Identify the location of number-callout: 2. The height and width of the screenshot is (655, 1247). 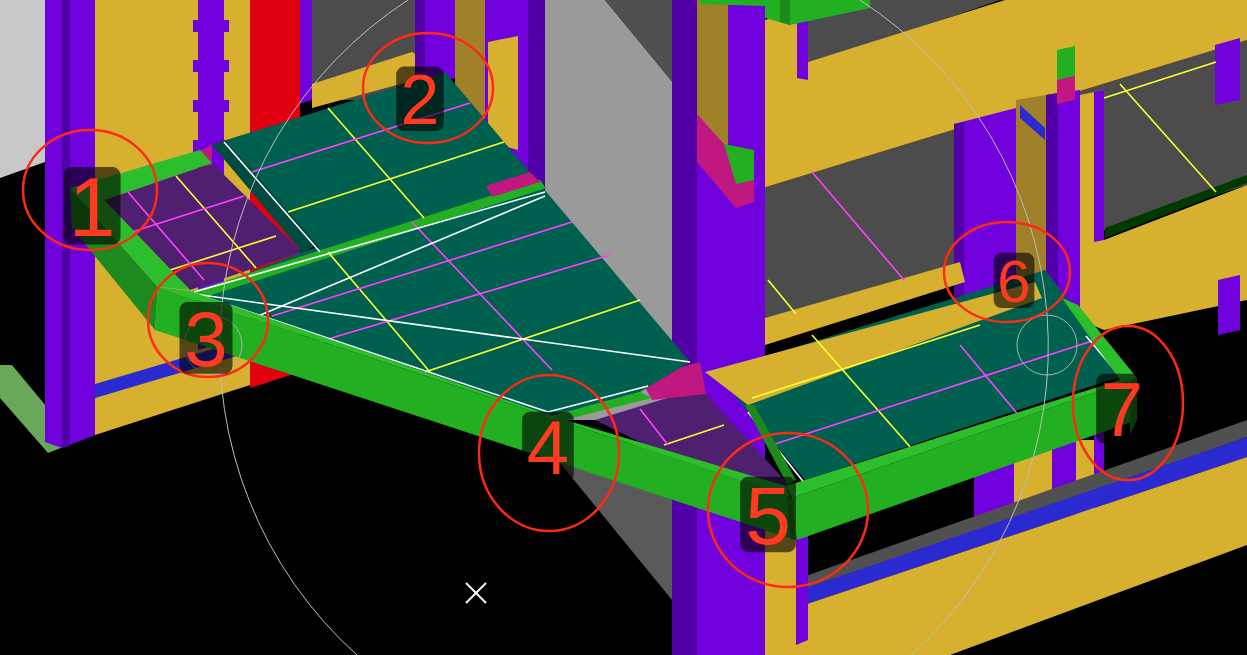
(428, 88).